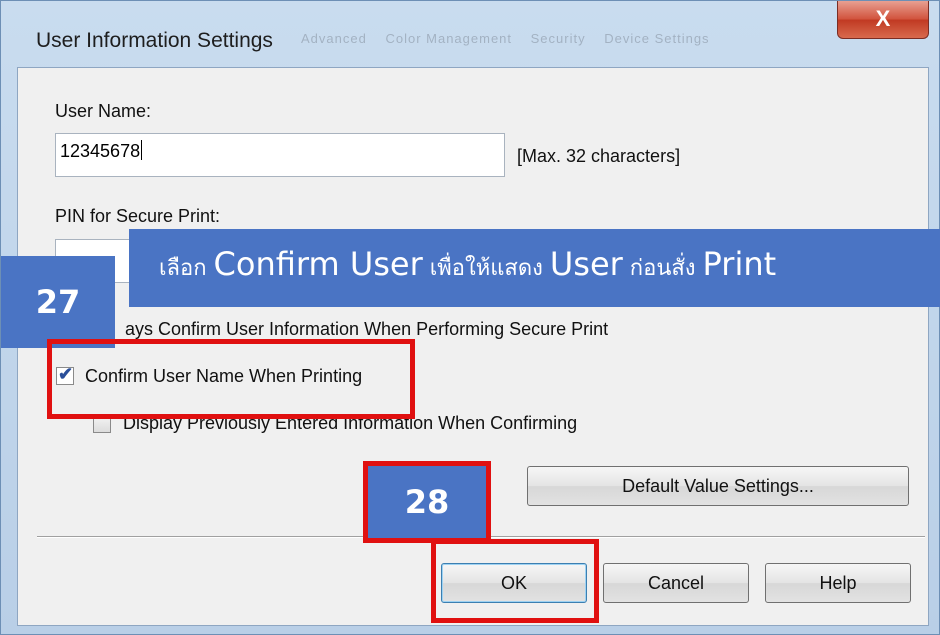  I want to click on step-badge-27: 27, so click(58, 302).